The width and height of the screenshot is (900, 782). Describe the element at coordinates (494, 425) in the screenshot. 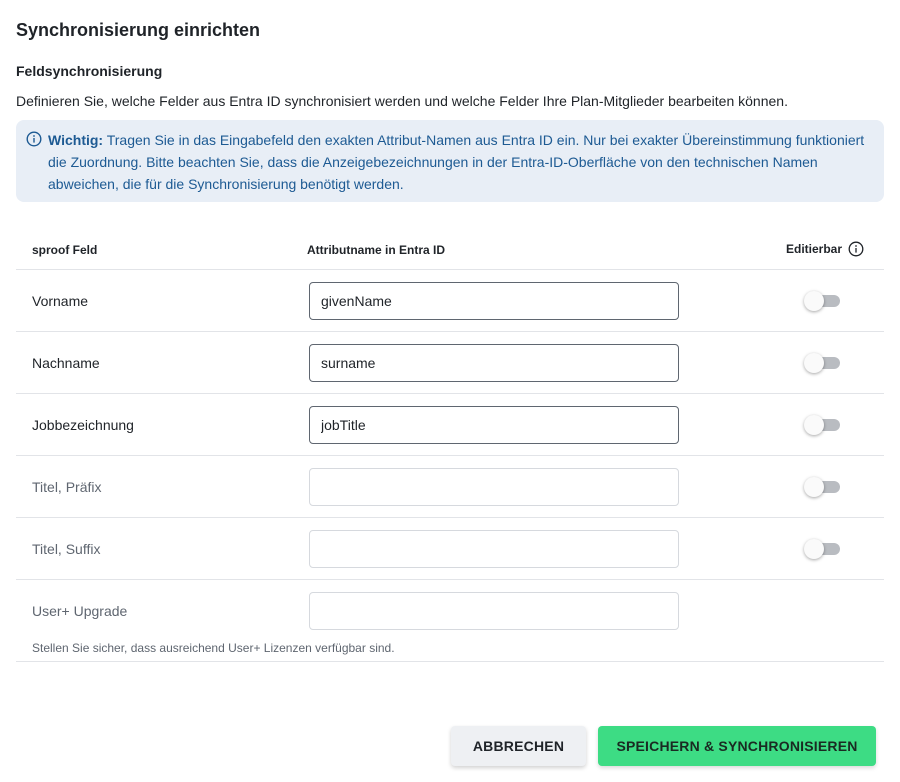

I see `attribute-input-jobbezeichnung` at that location.